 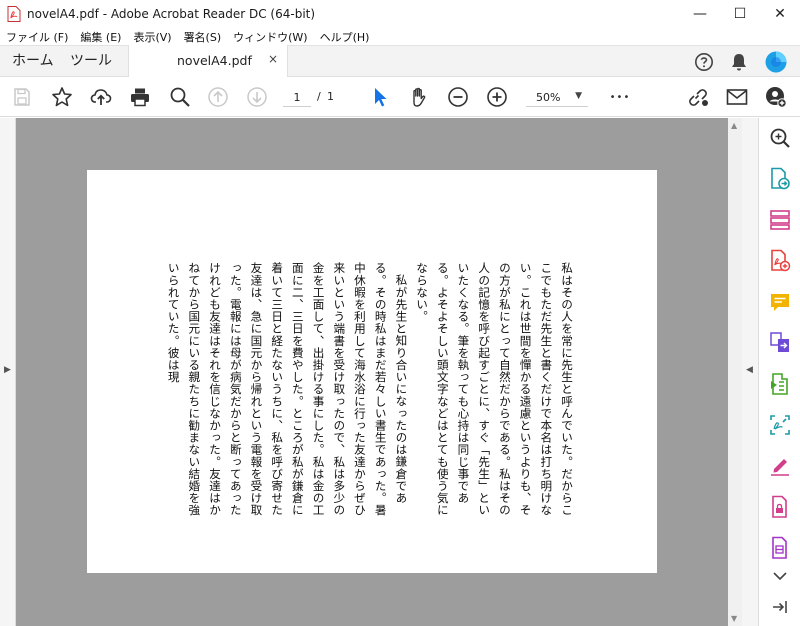 What do you see at coordinates (297, 98) in the screenshot?
I see `page-number-input: 1` at bounding box center [297, 98].